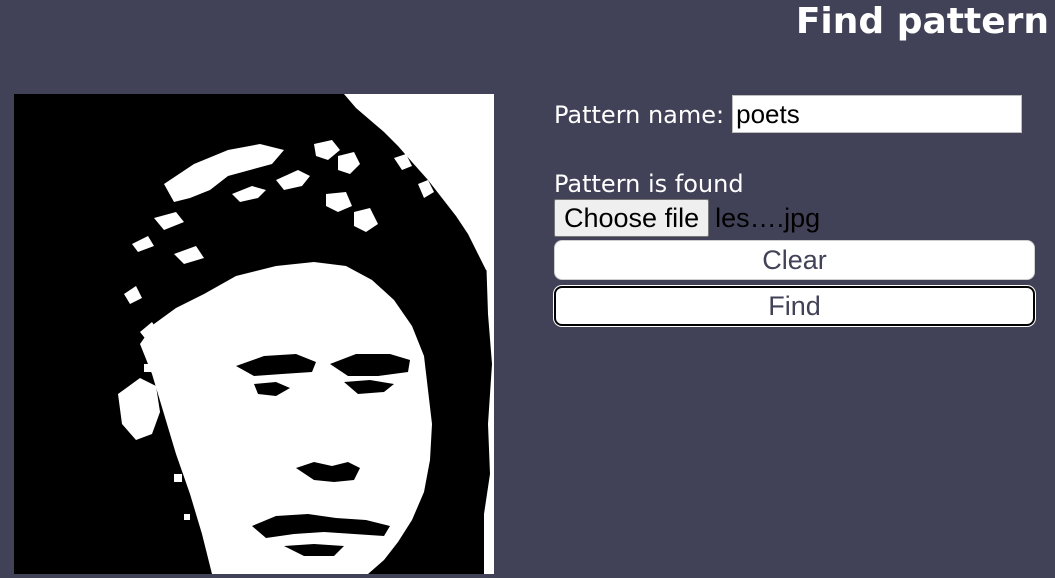 This screenshot has width=1055, height=578. Describe the element at coordinates (877, 114) in the screenshot. I see `pattern-name-input` at that location.